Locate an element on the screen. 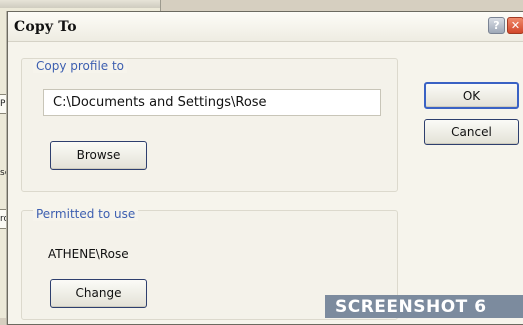 The width and height of the screenshot is (523, 325). screenshot-caption: SCREENSHOT 6 is located at coordinates (424, 306).